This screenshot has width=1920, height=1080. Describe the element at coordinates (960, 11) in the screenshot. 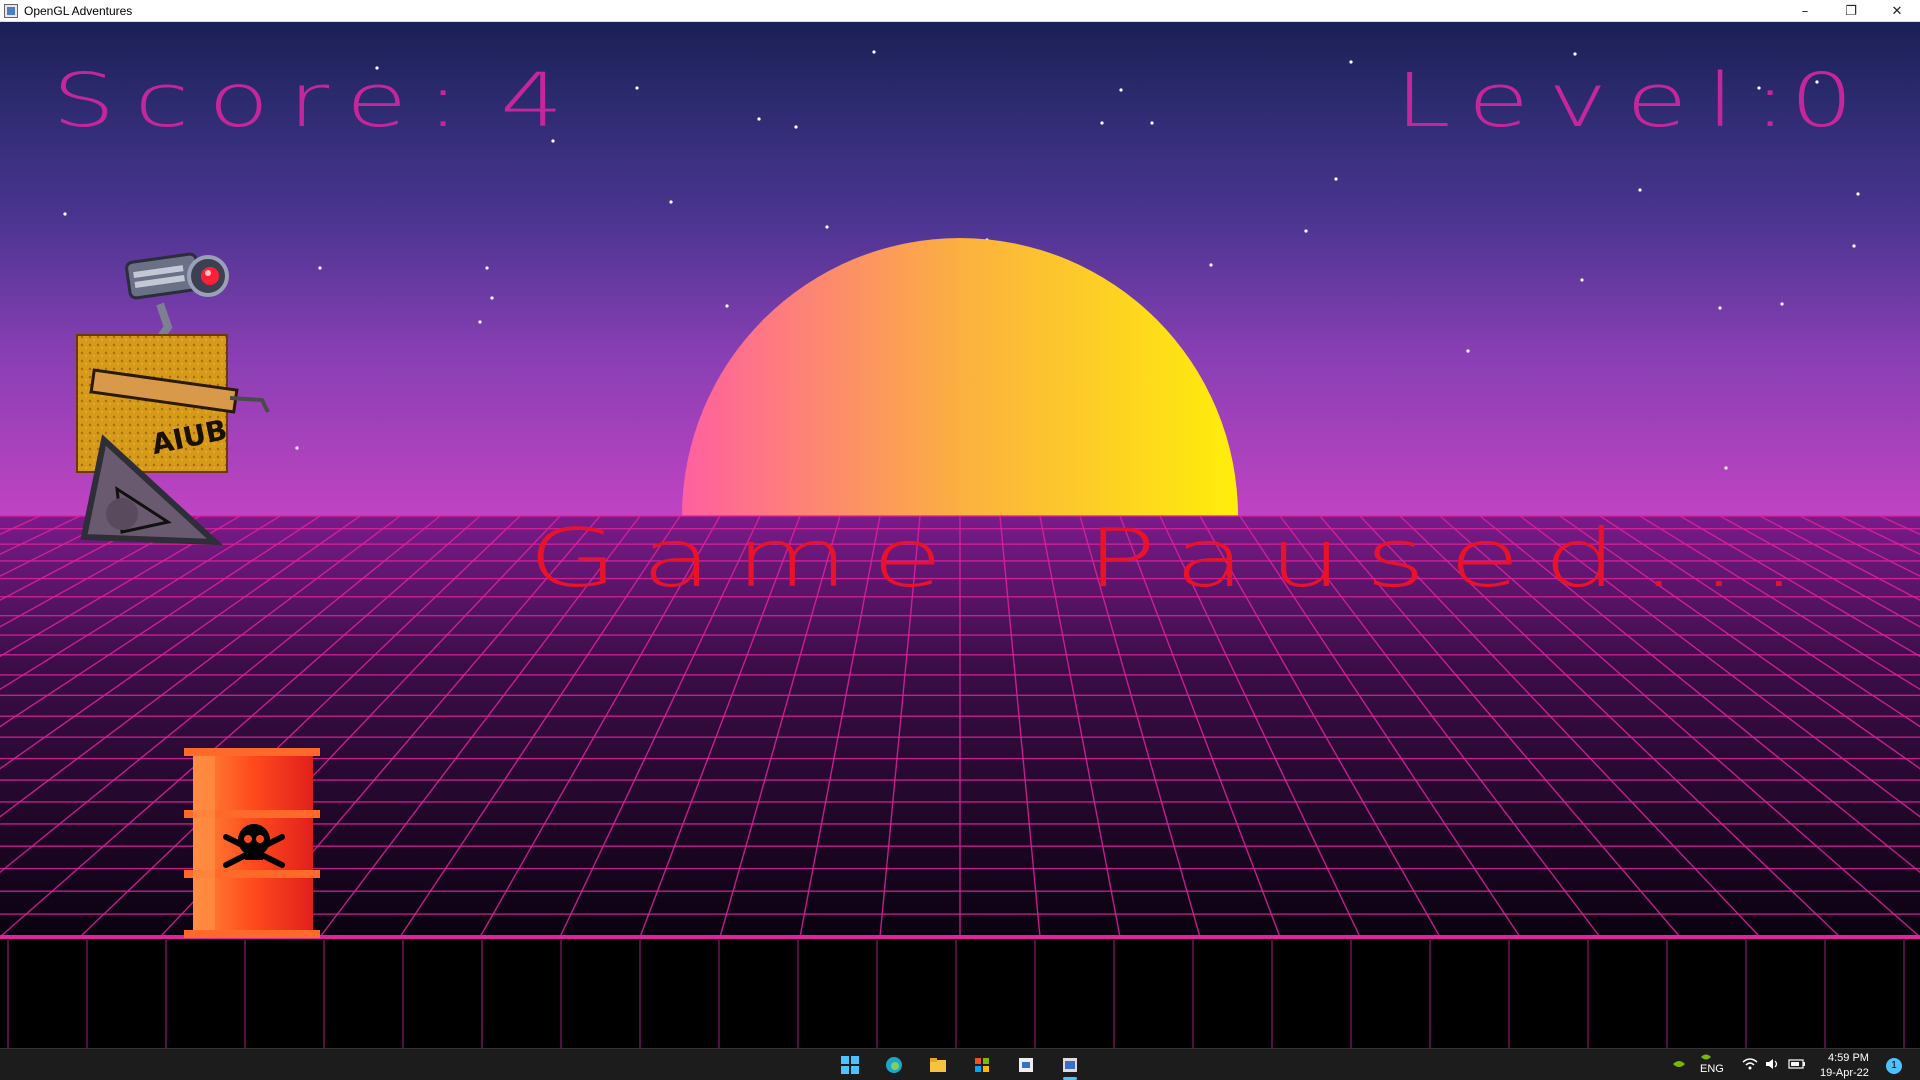

I see `window-titlebar: OpenGL Adventures – ❐ ✕` at that location.